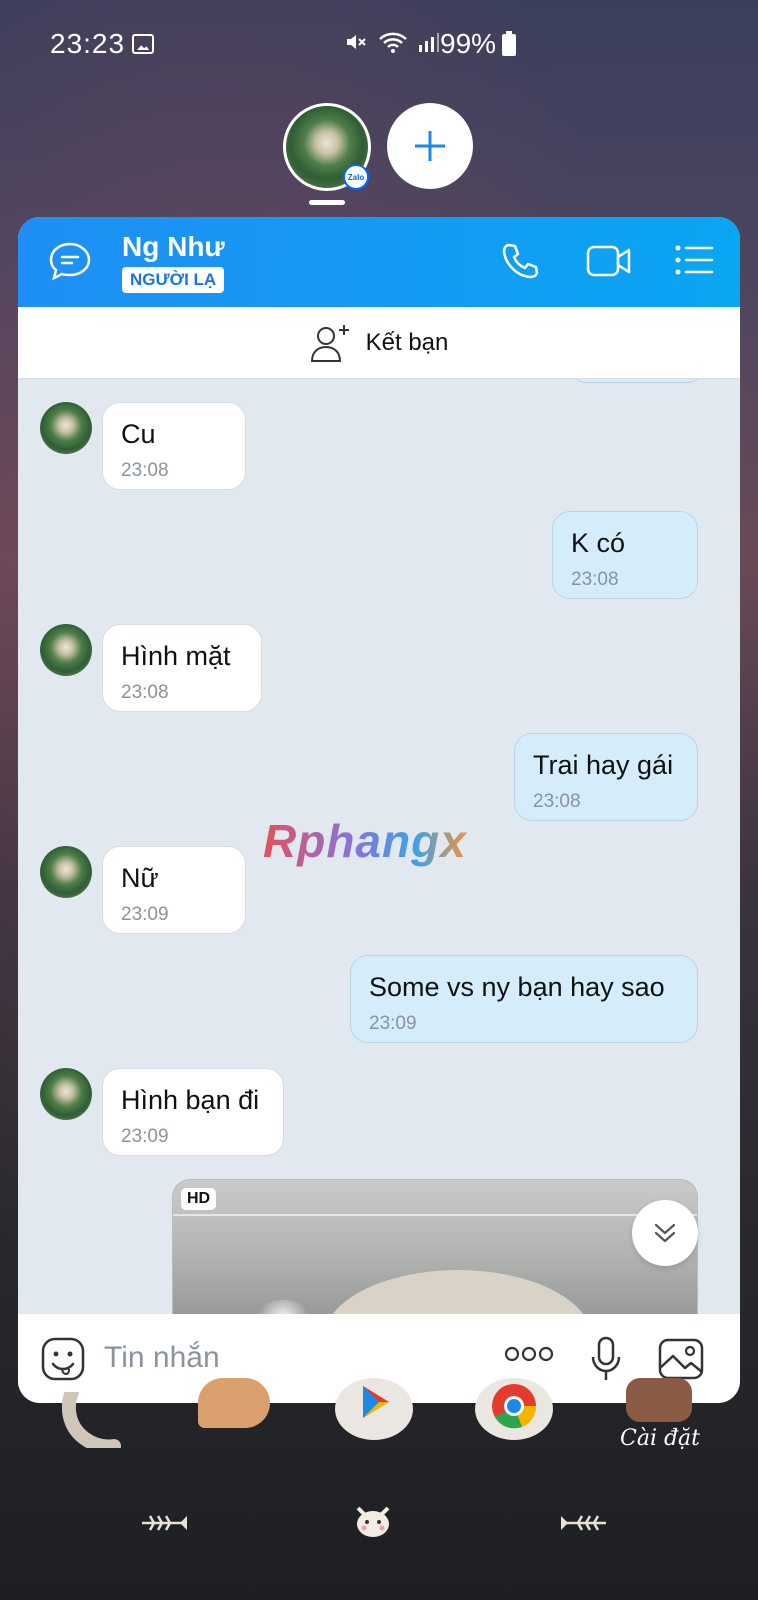 The width and height of the screenshot is (758, 1600). What do you see at coordinates (173, 280) in the screenshot?
I see `stranger-badge: NGƯỜI LẠ` at bounding box center [173, 280].